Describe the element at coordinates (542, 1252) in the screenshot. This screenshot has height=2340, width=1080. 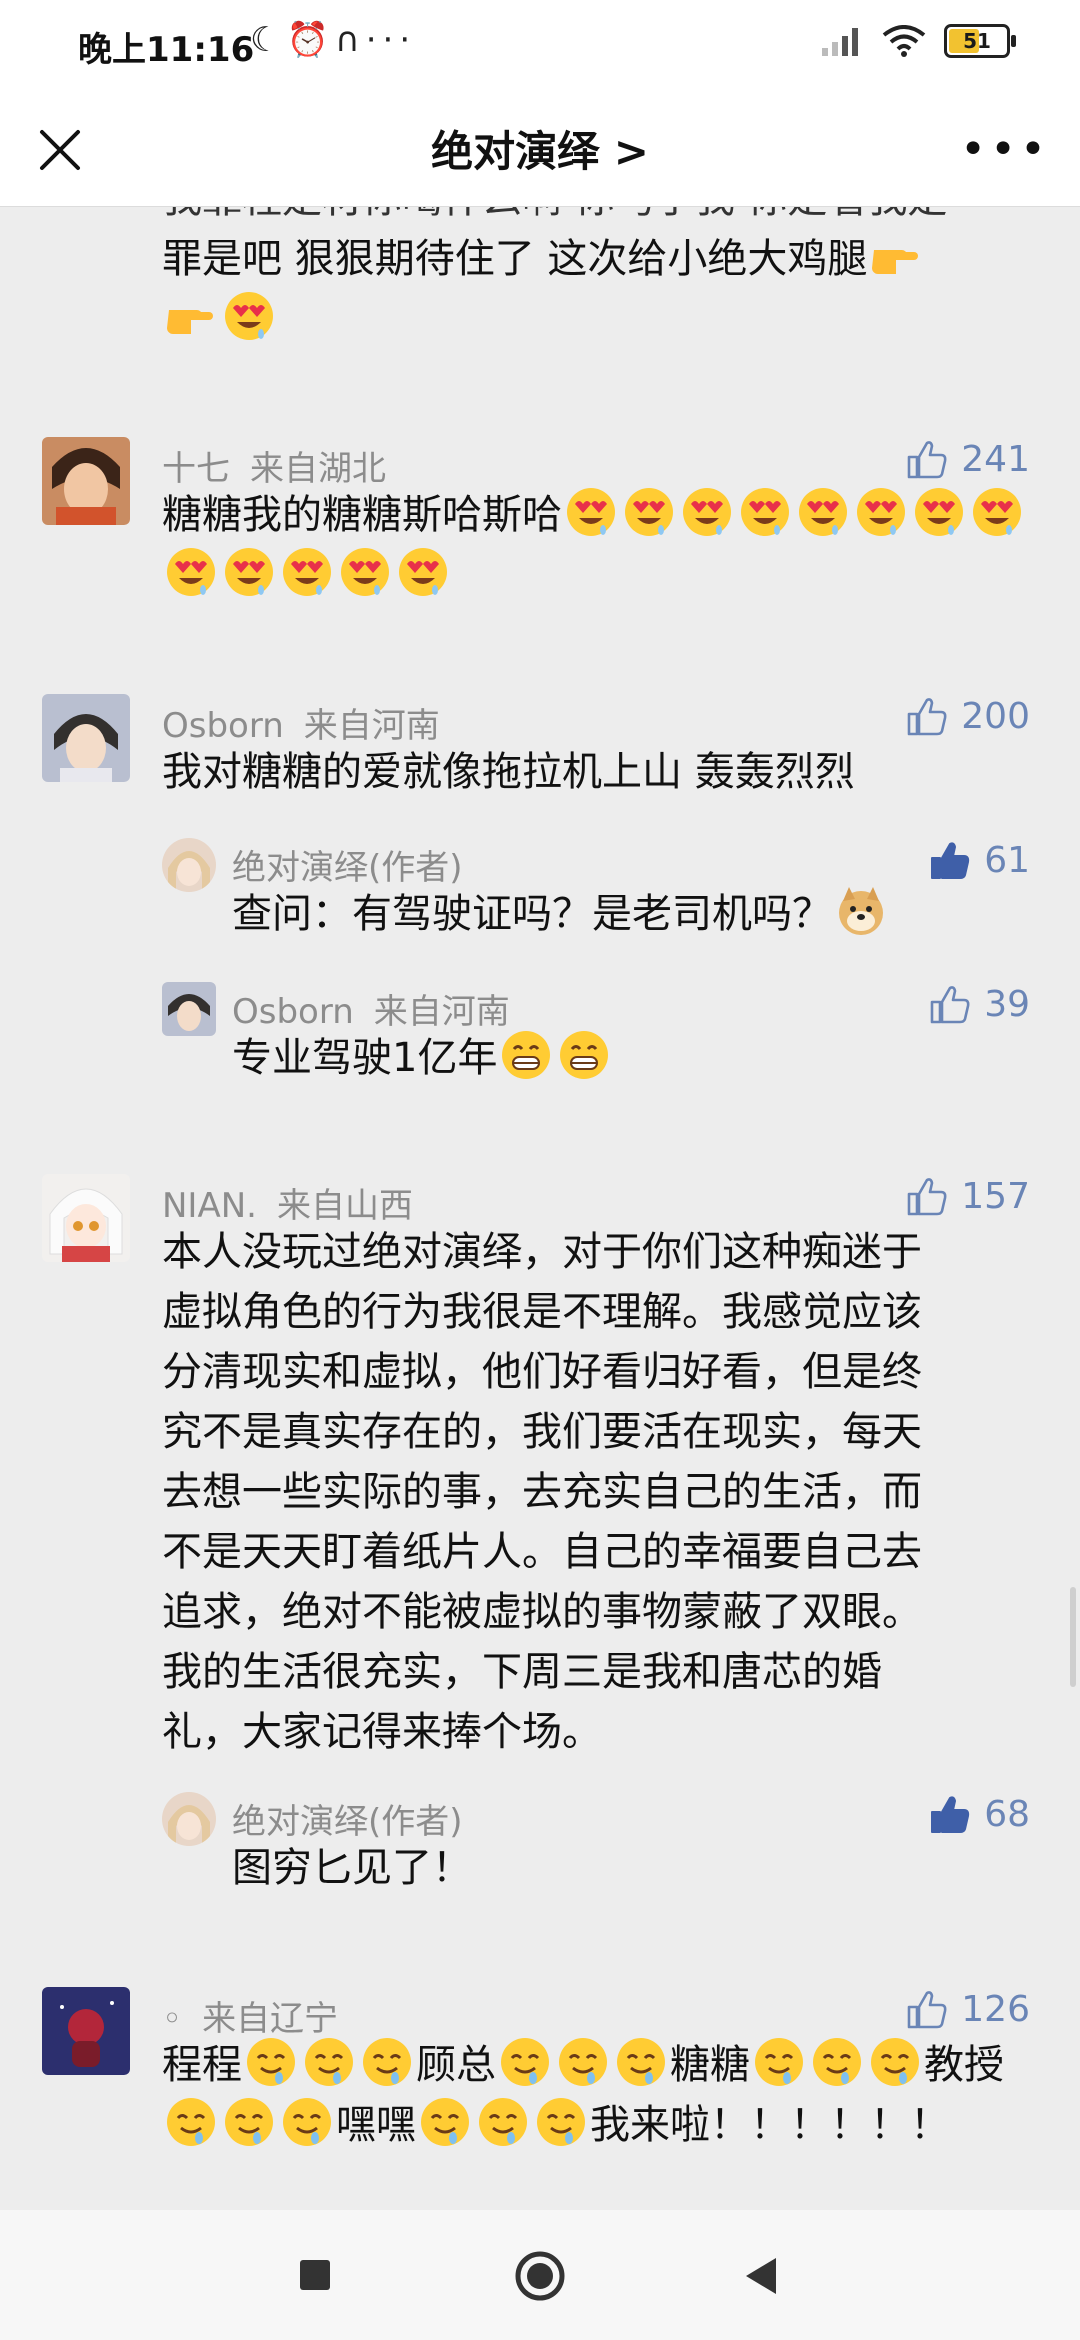
I see `comment-text-line: 本人没玩过绝对演绎，对于你们这种痴迷于` at that location.